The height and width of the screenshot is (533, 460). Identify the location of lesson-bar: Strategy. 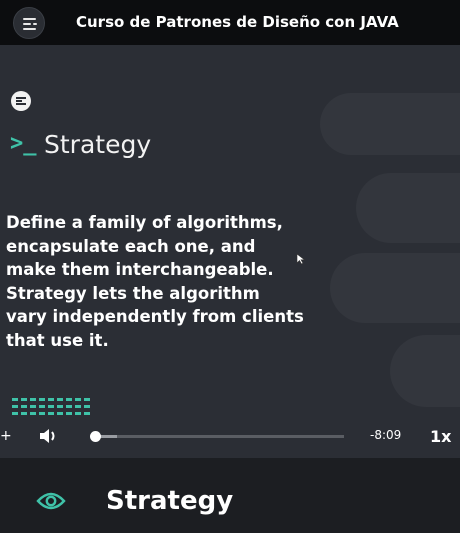
(230, 495).